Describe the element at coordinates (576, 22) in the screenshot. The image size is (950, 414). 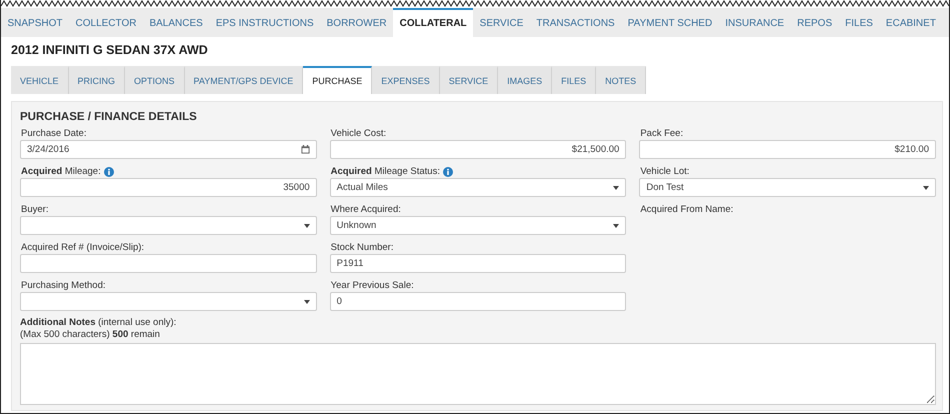
I see `main-tab: TRANSACTIONS` at that location.